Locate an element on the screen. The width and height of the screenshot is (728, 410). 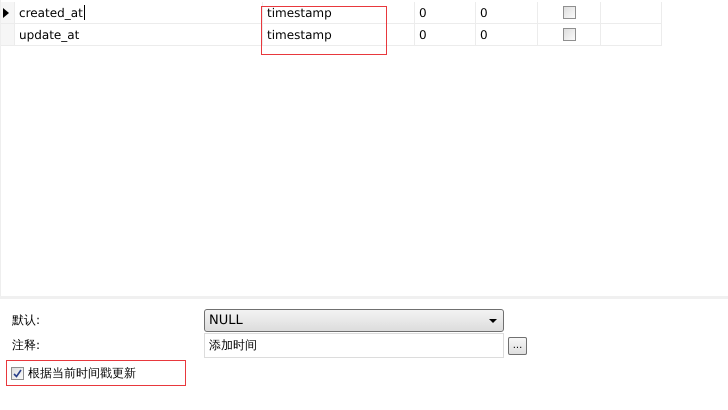
field-name-cell: update_at is located at coordinates (49, 35).